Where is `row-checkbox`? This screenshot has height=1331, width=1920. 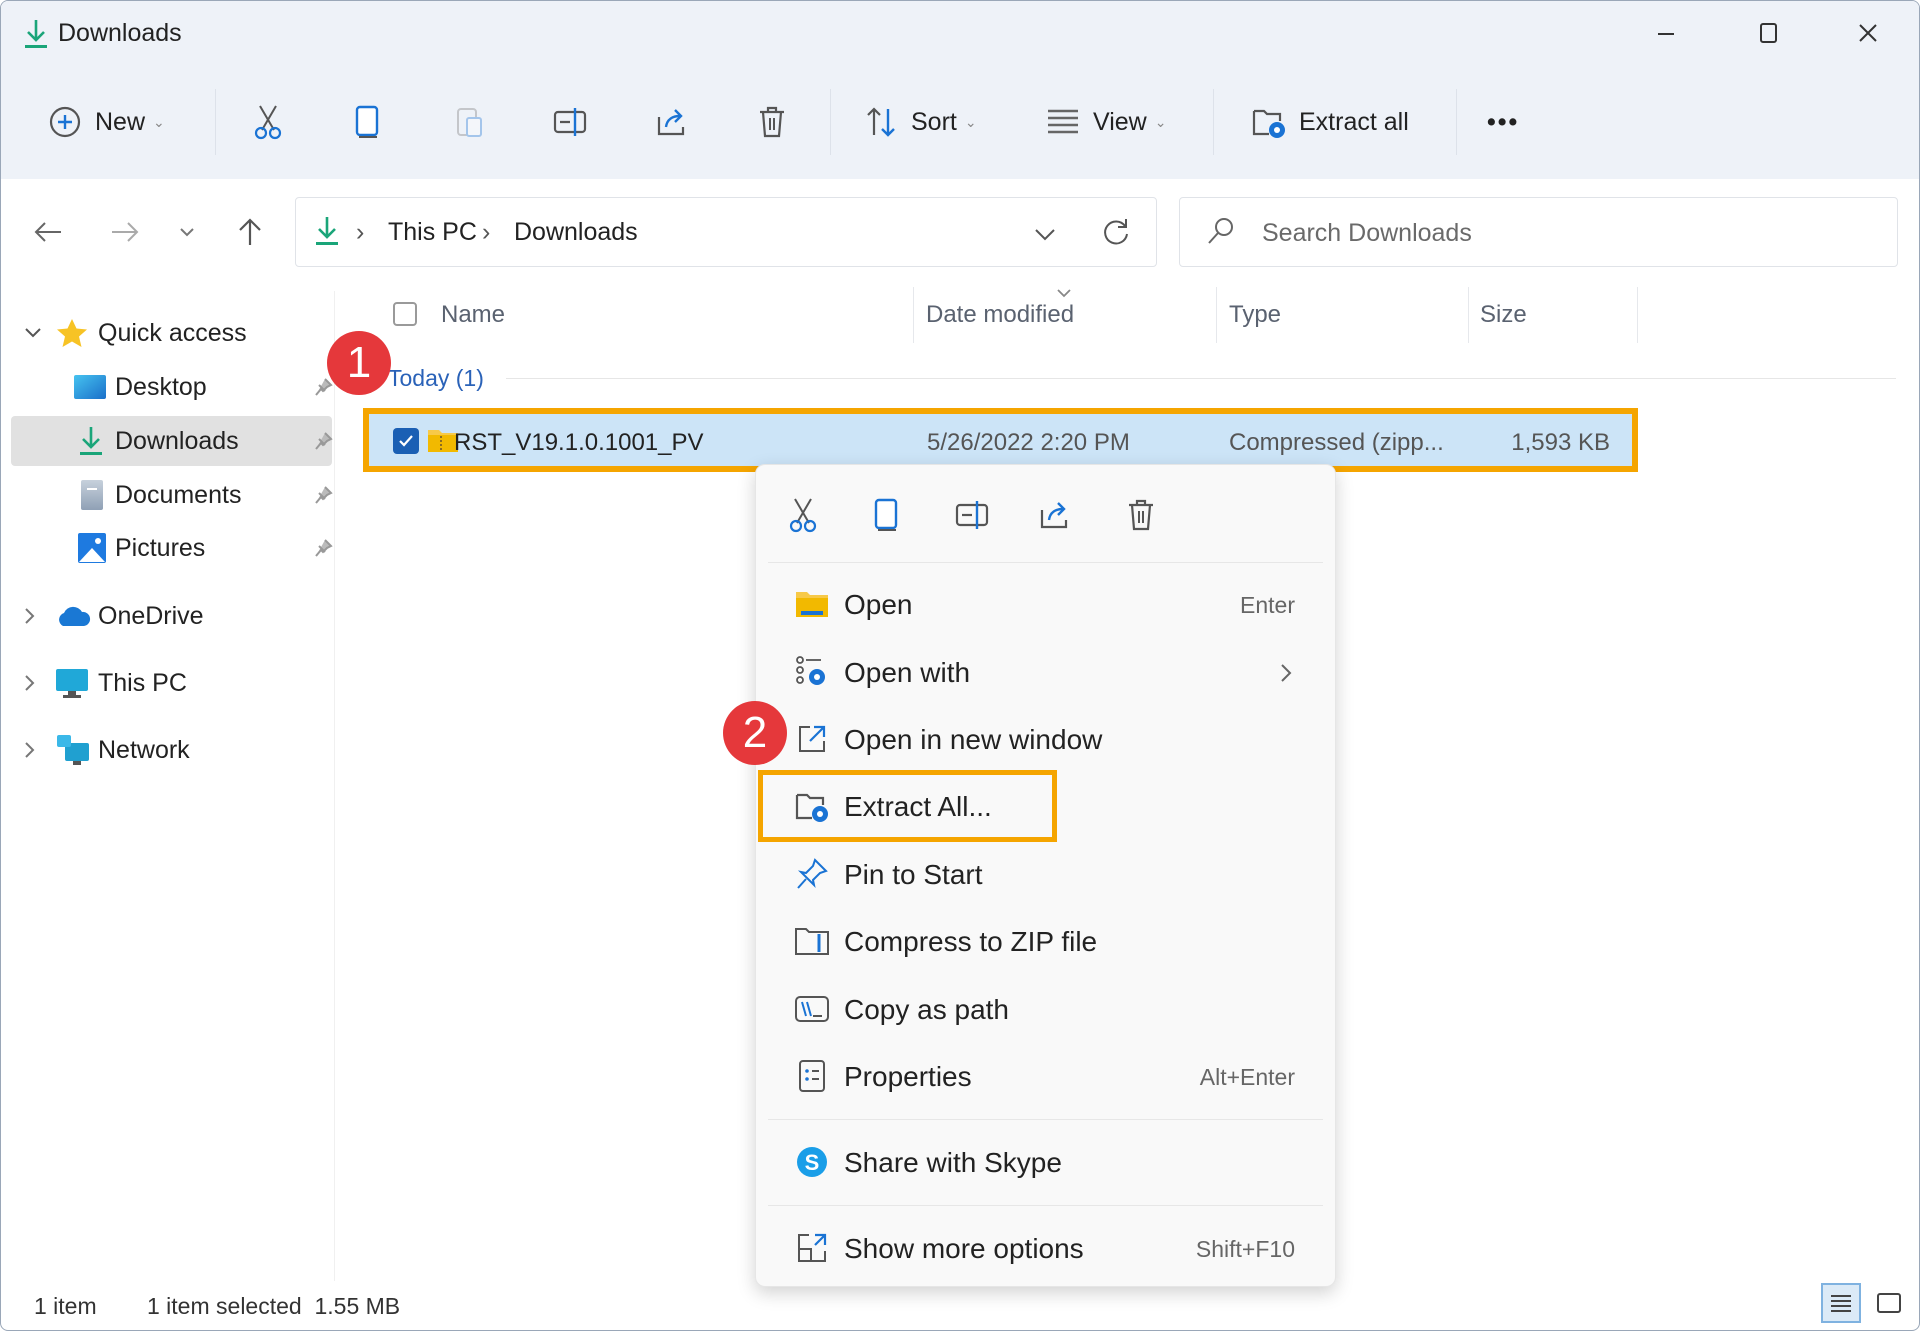 row-checkbox is located at coordinates (406, 441).